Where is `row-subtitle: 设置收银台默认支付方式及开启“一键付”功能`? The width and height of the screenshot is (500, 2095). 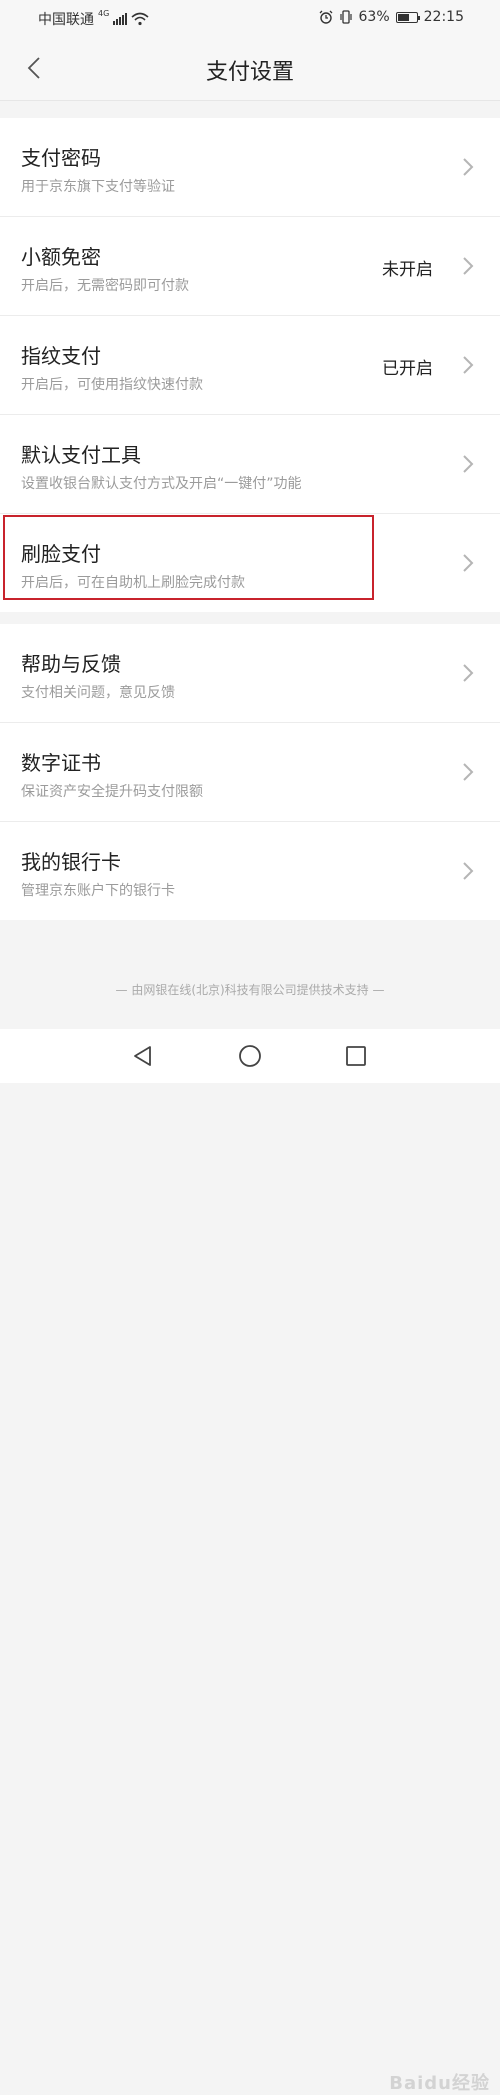 row-subtitle: 设置收银台默认支付方式及开启“一键付”功能 is located at coordinates (161, 484).